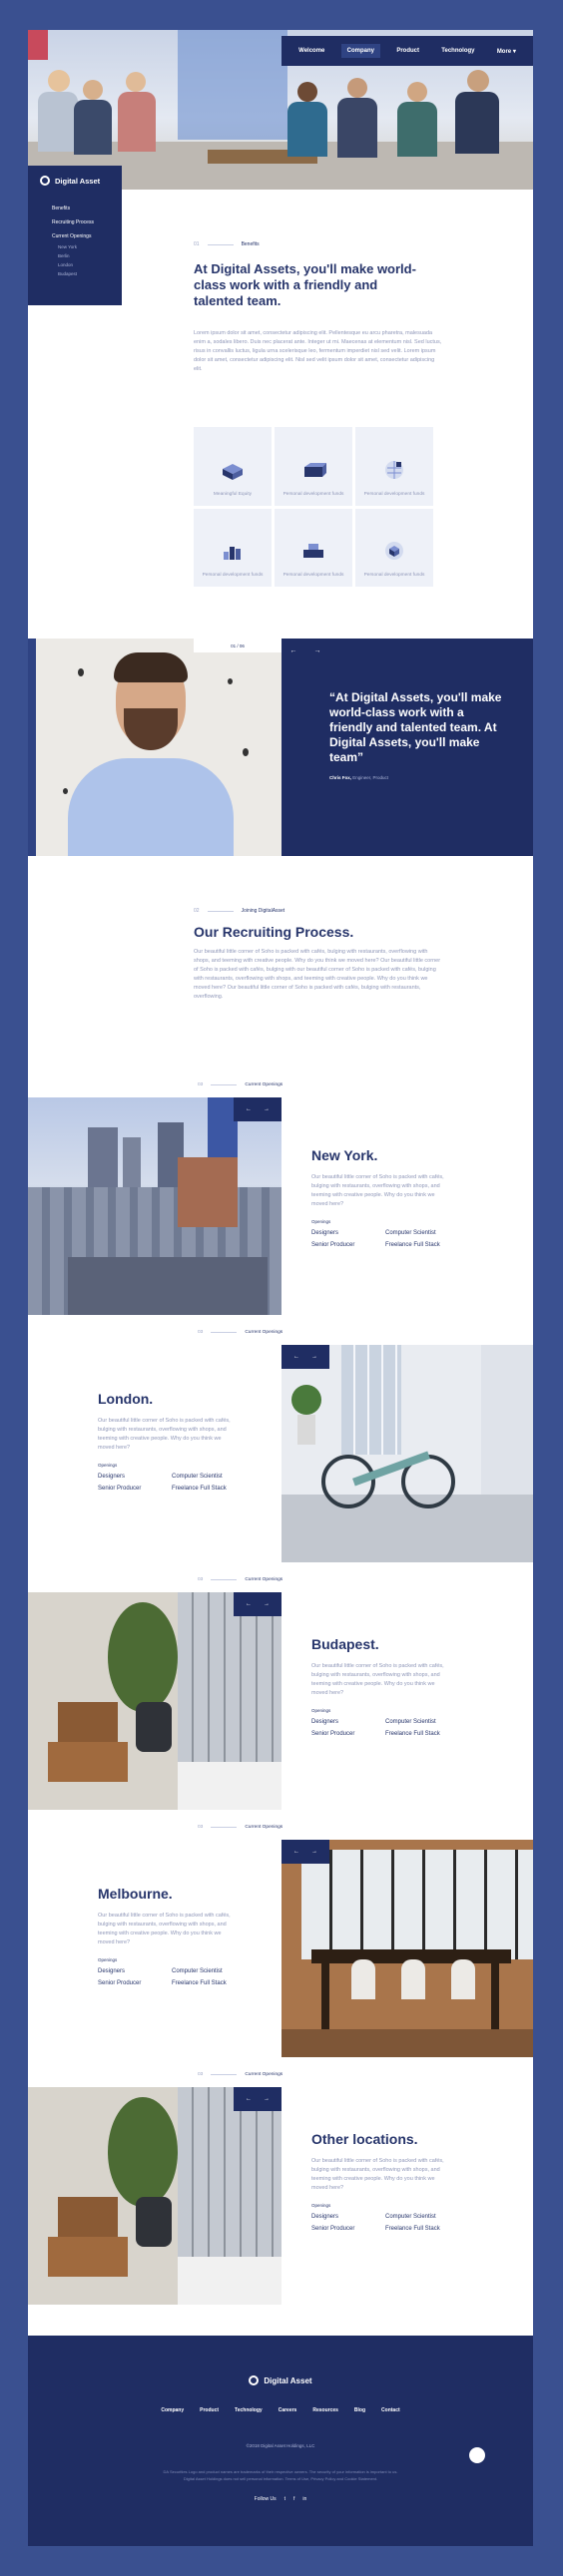  What do you see at coordinates (87, 209) in the screenshot?
I see `sidebar-item-benefits: Benefits` at bounding box center [87, 209].